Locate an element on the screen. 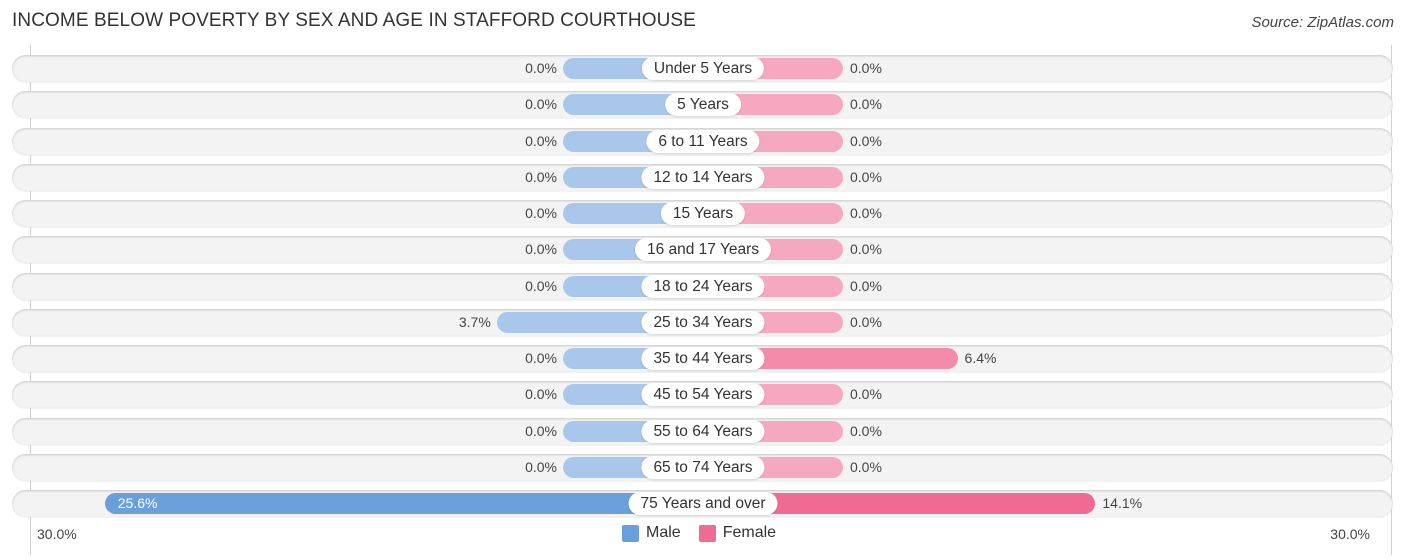  axis-label-right: 30.0% is located at coordinates (1350, 534).